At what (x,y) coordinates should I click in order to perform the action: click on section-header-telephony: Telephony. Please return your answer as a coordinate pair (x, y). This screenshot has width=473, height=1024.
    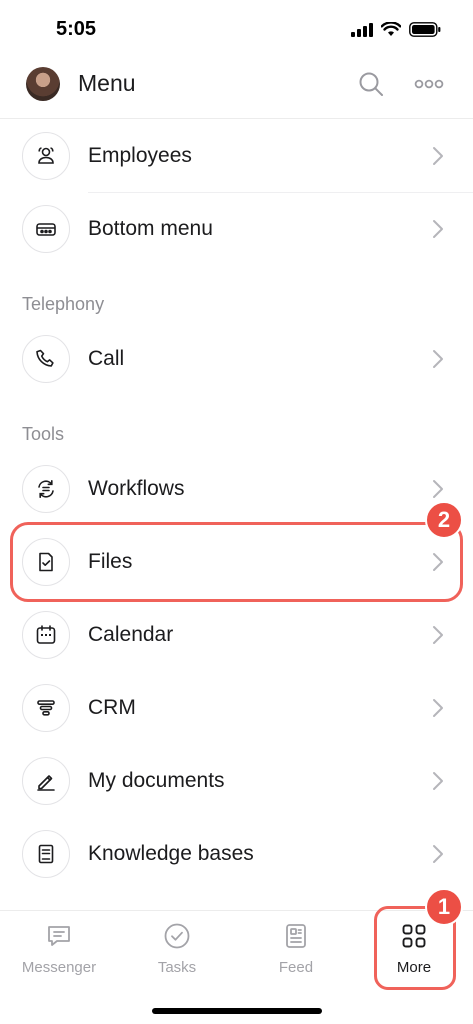
    Looking at the image, I should click on (63, 304).